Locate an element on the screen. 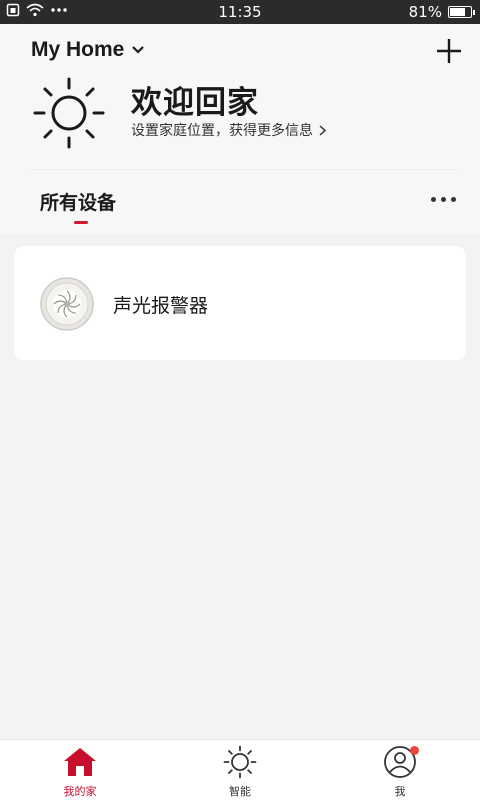  bottom-nav: 我的家 智能 我 is located at coordinates (240, 770).